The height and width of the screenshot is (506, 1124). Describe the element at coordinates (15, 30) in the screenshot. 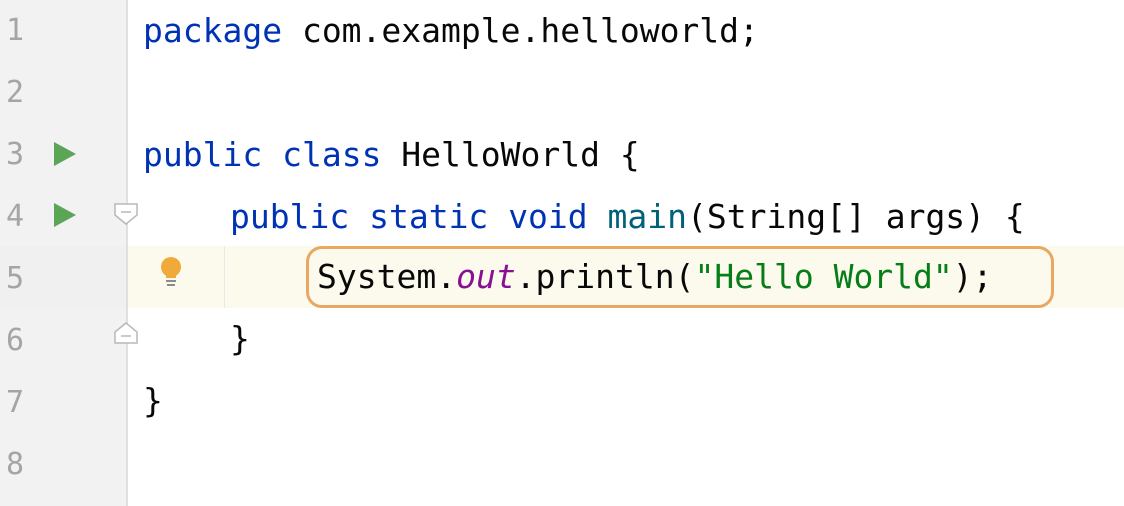

I see `line-number-1: 1` at that location.